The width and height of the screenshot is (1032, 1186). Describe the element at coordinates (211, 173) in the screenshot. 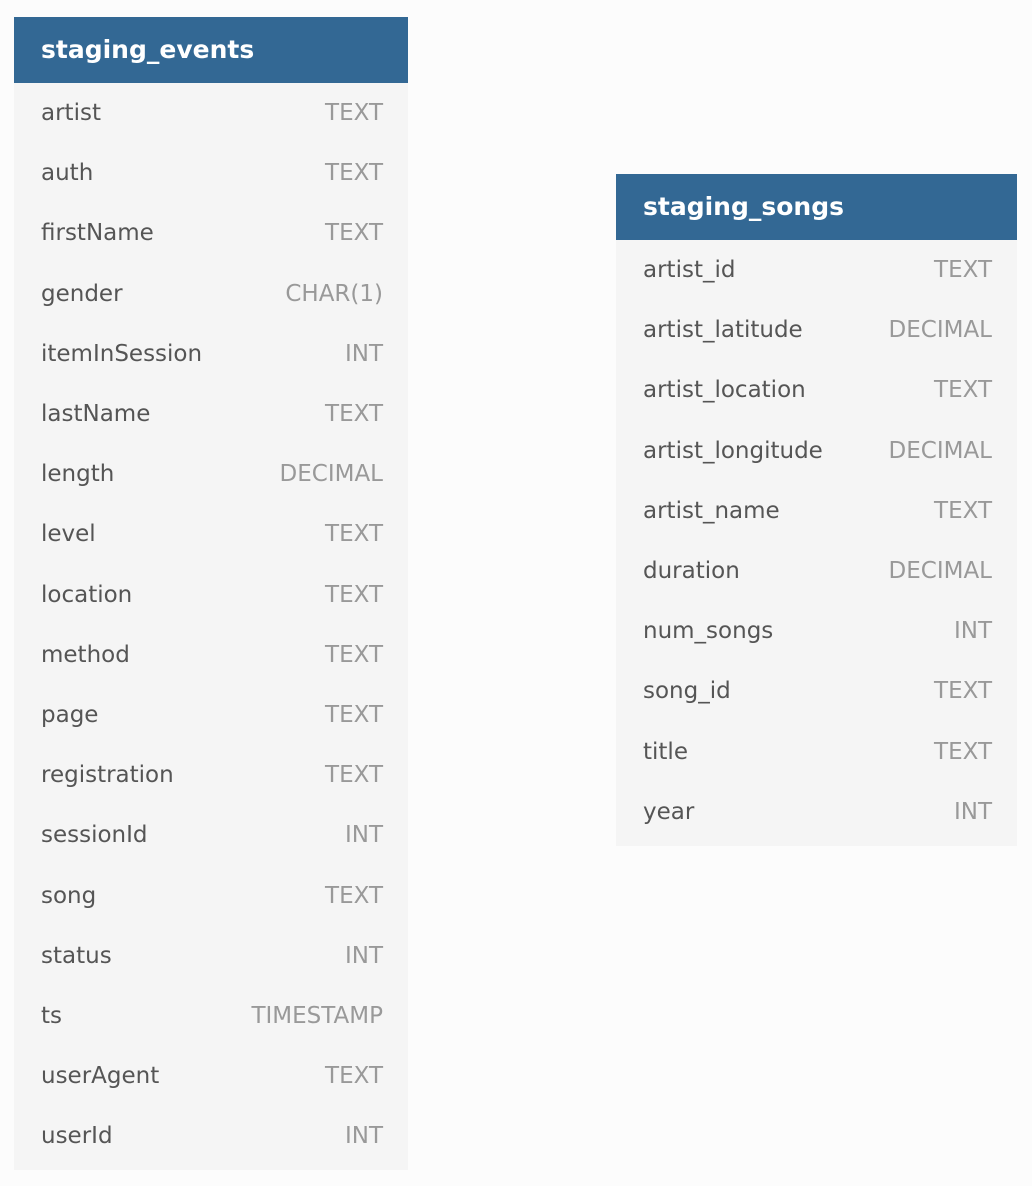

I see `column-row: auth TEXT` at that location.